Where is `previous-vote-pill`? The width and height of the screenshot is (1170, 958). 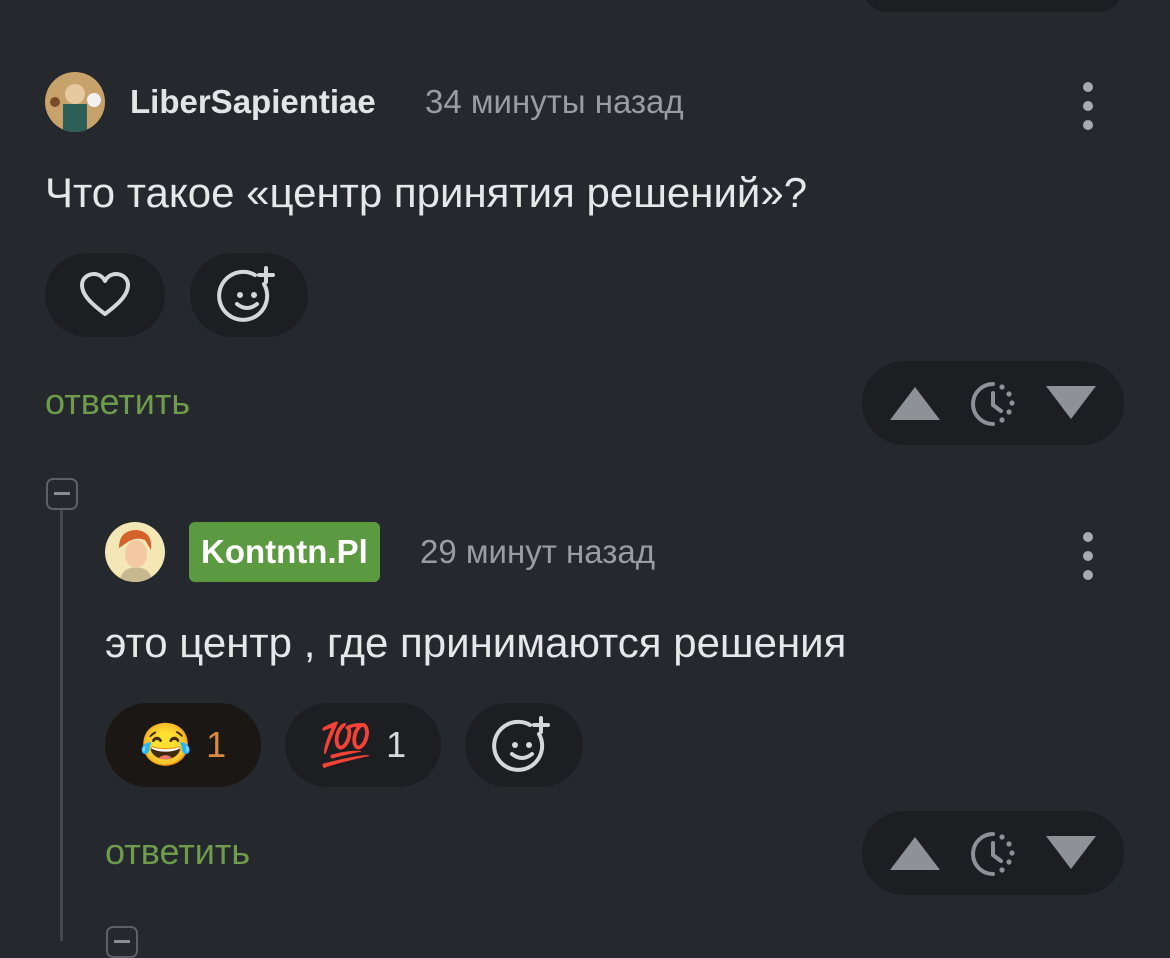 previous-vote-pill is located at coordinates (993, 6).